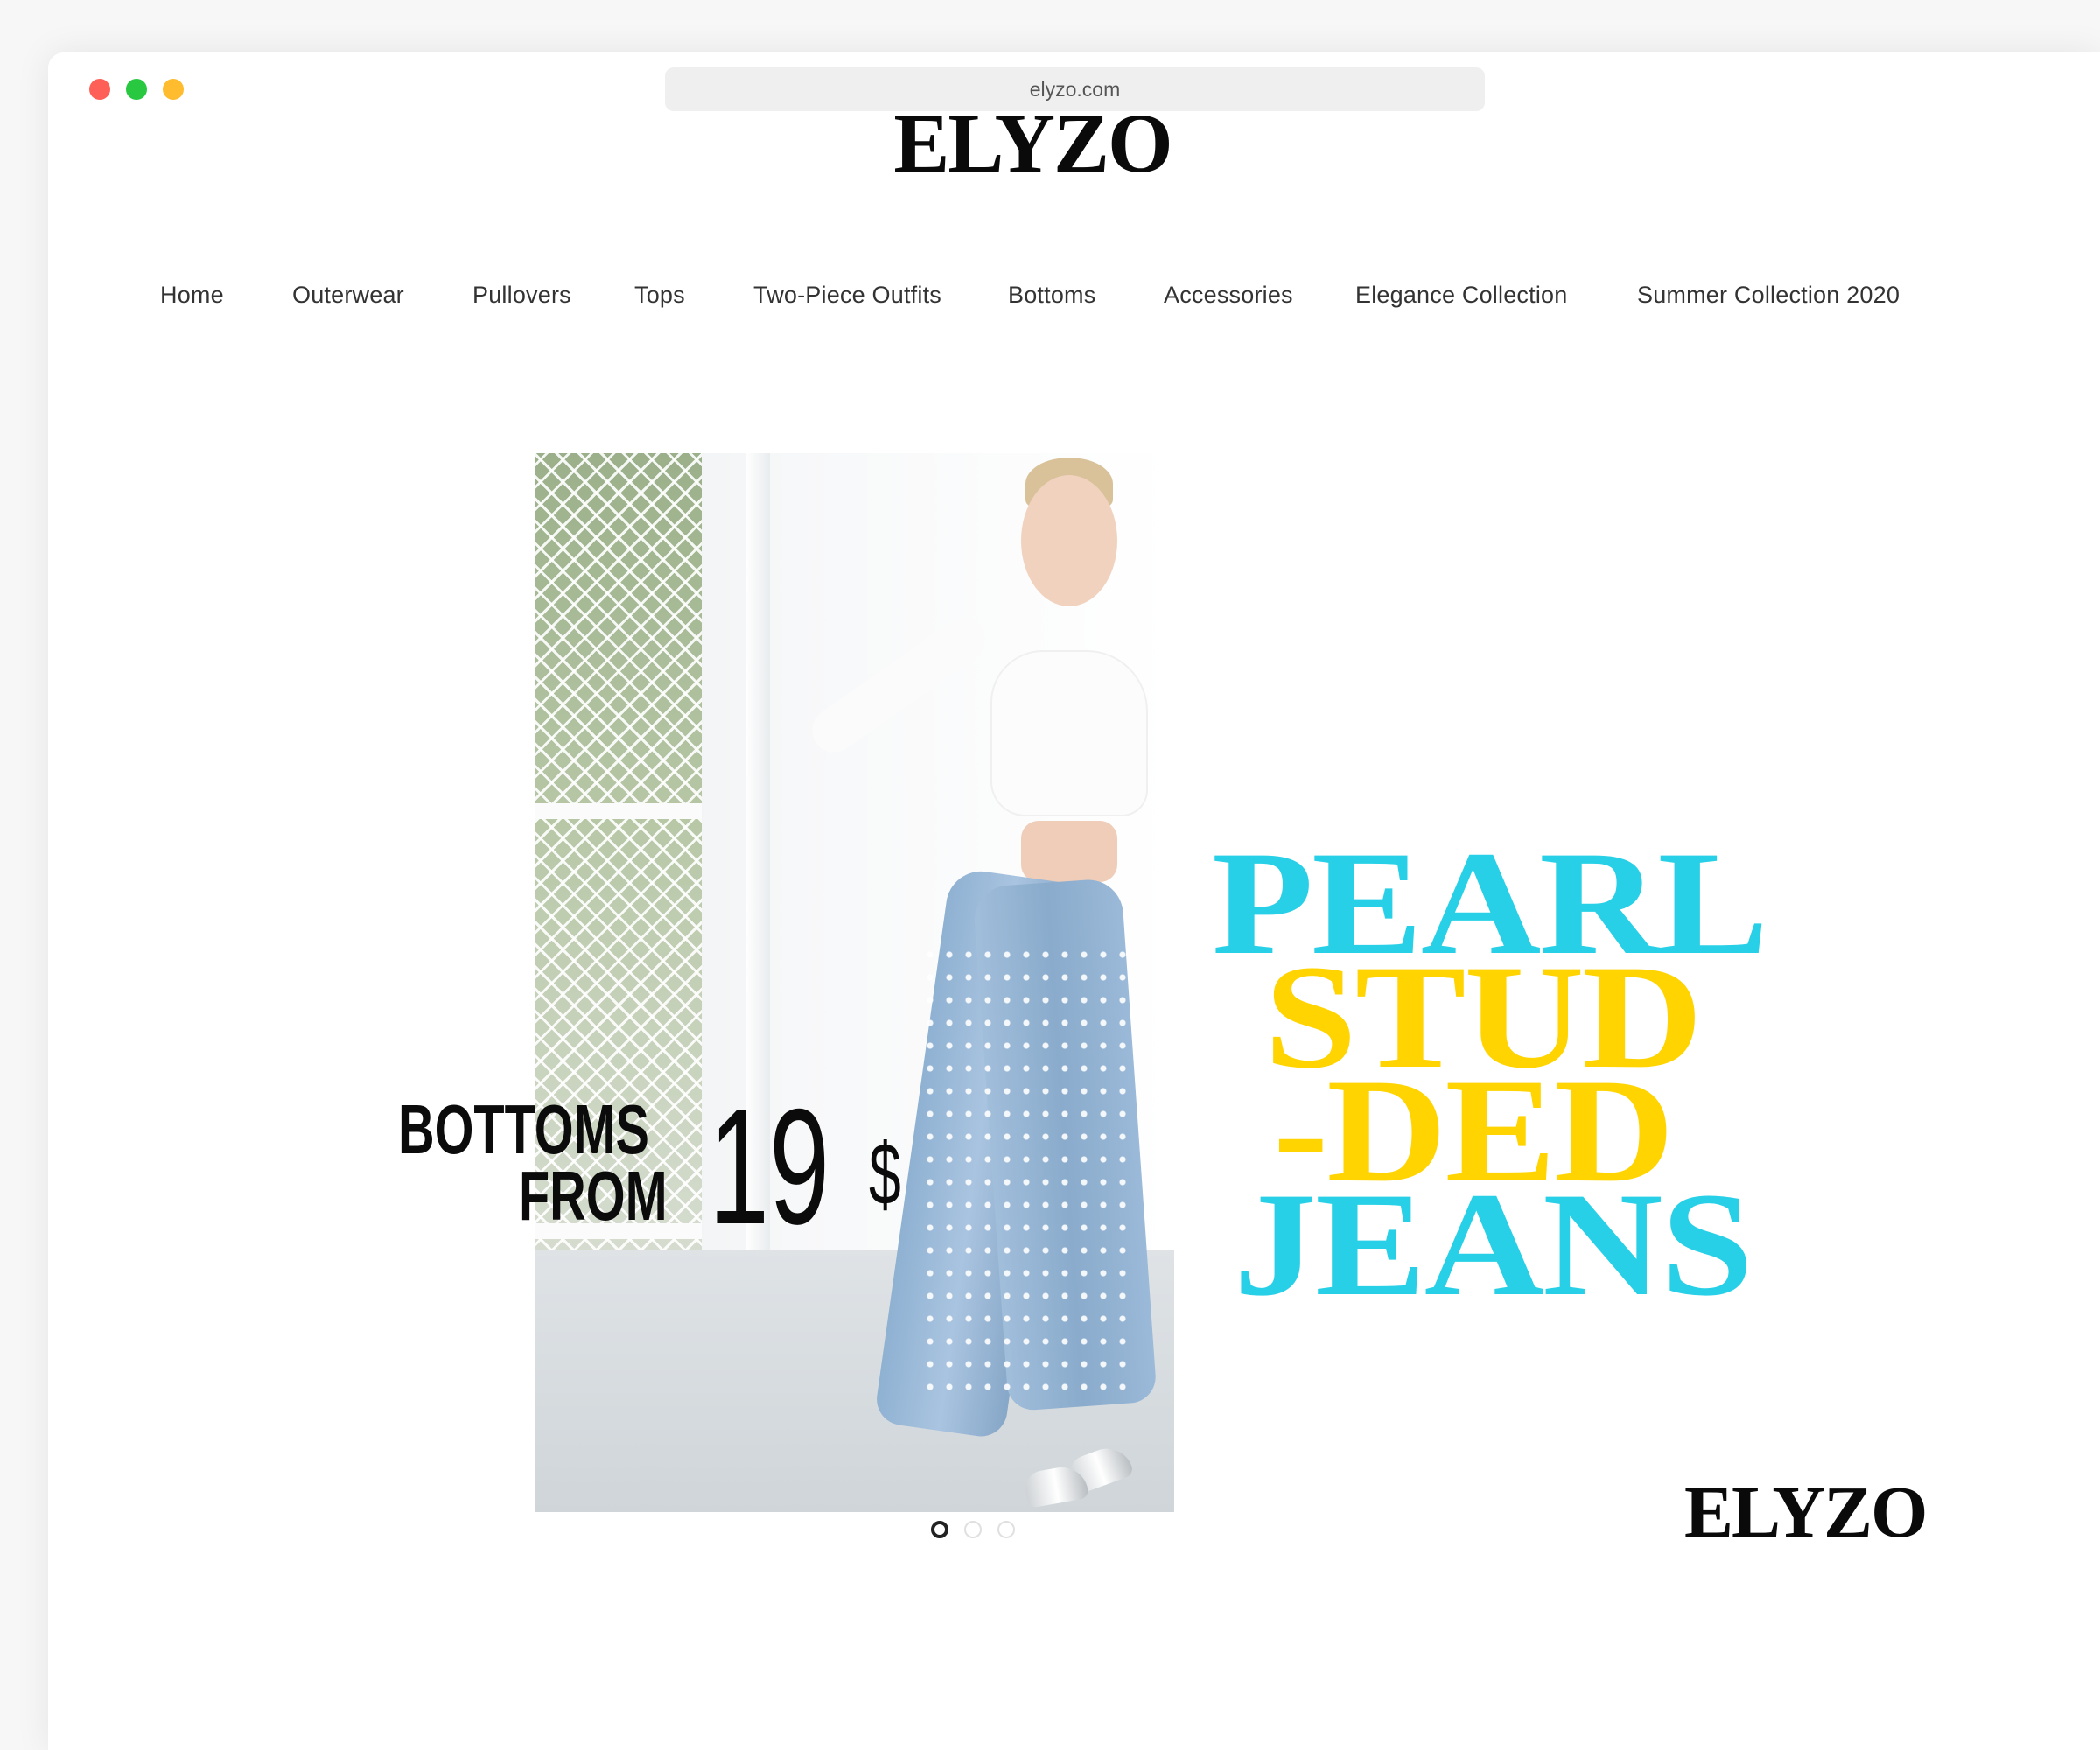 The width and height of the screenshot is (2100, 1750). Describe the element at coordinates (1461, 295) in the screenshot. I see `nav-item-elegance-collection: Elegance Collection` at that location.